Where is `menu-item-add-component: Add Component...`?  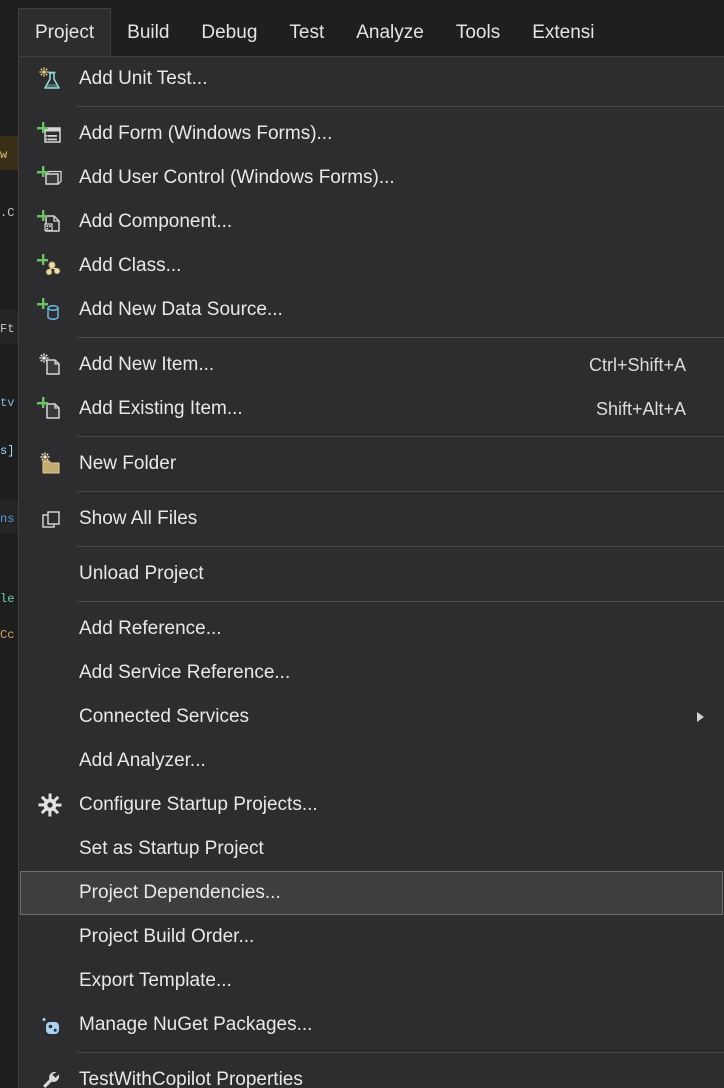 menu-item-add-component: Add Component... is located at coordinates (371, 222).